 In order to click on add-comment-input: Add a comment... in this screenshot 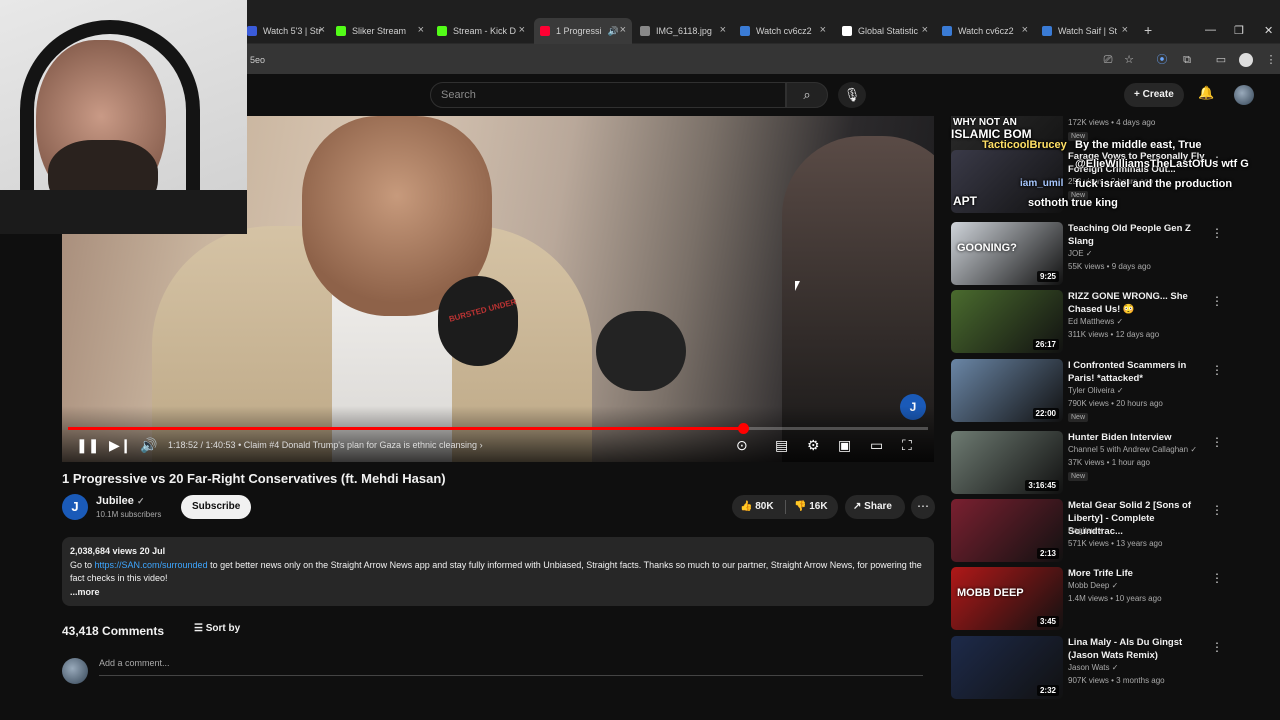, I will do `click(511, 667)`.